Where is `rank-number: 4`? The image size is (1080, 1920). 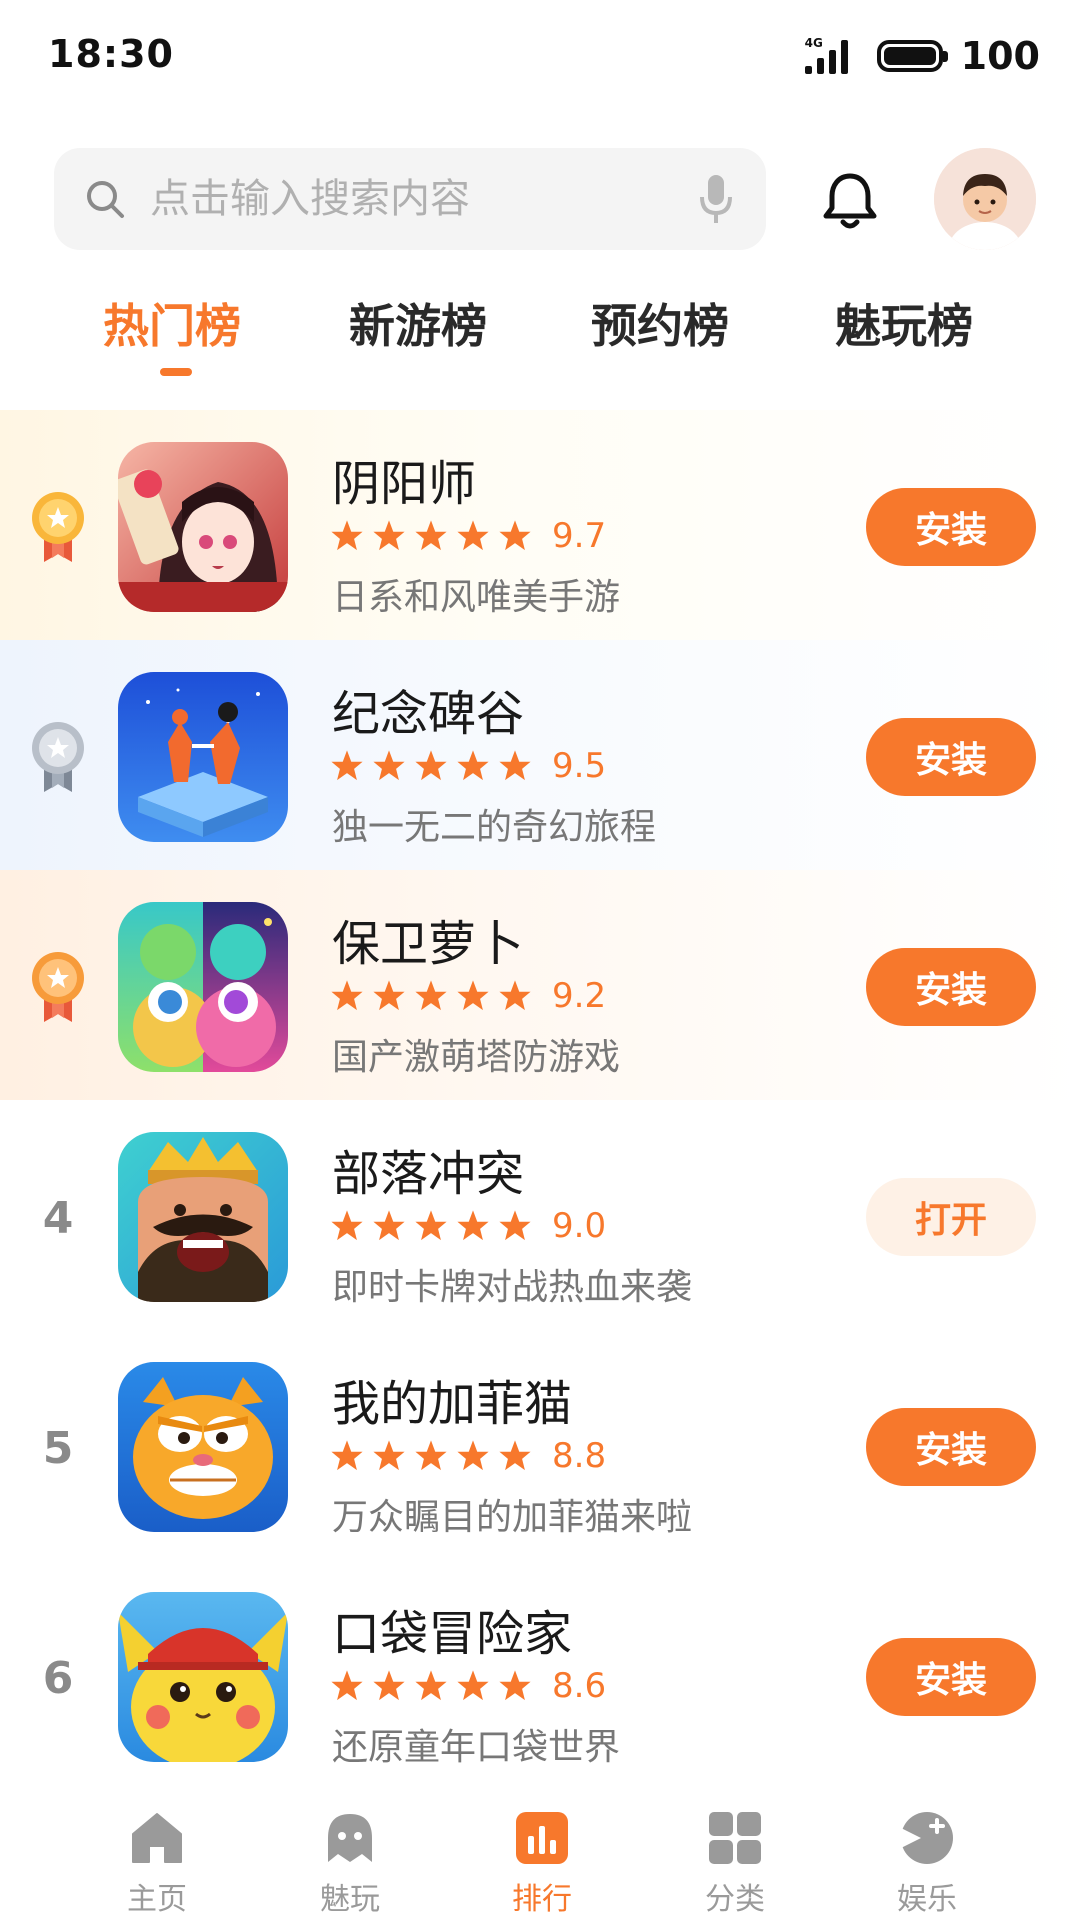 rank-number: 4 is located at coordinates (58, 1218).